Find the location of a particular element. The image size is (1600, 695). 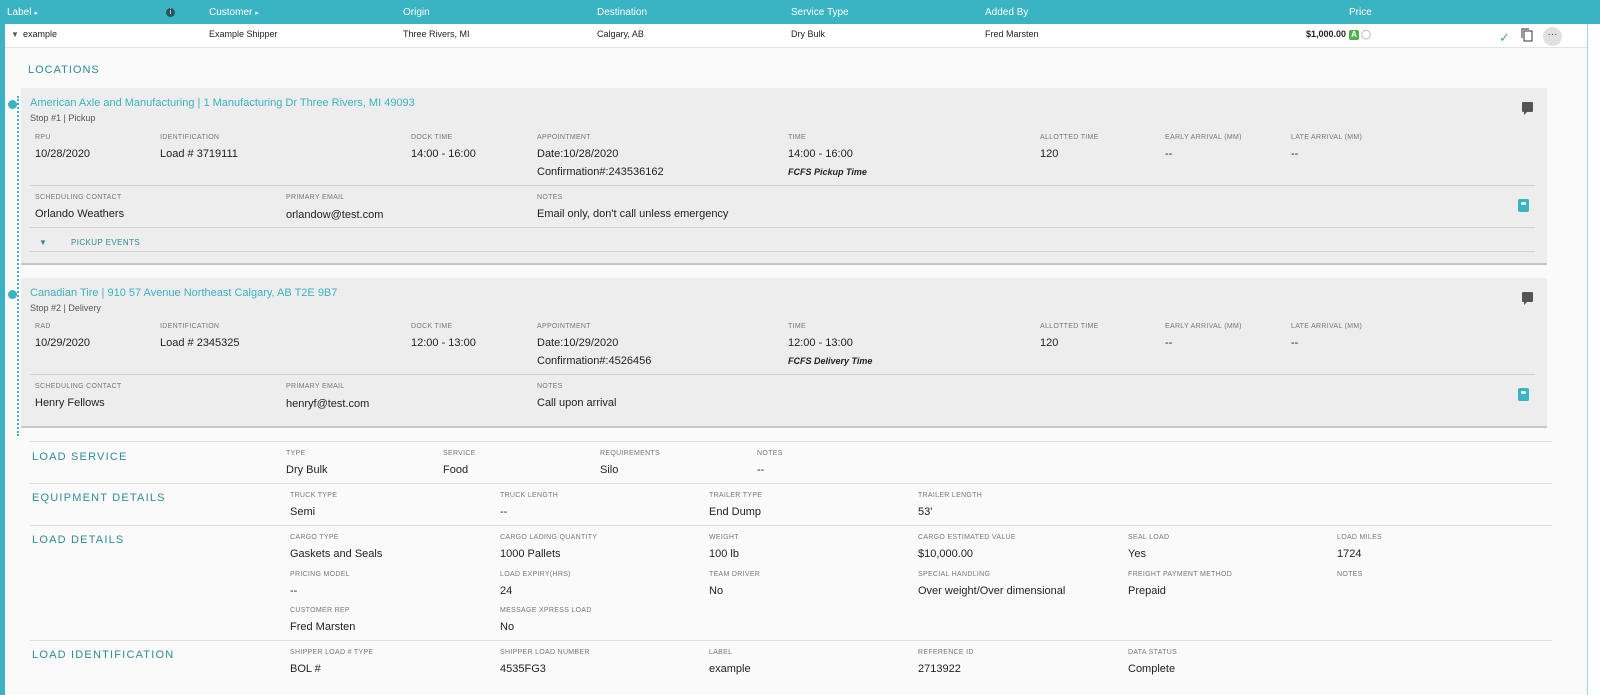

team-driver-label: TEAM DRIVER is located at coordinates (735, 574).